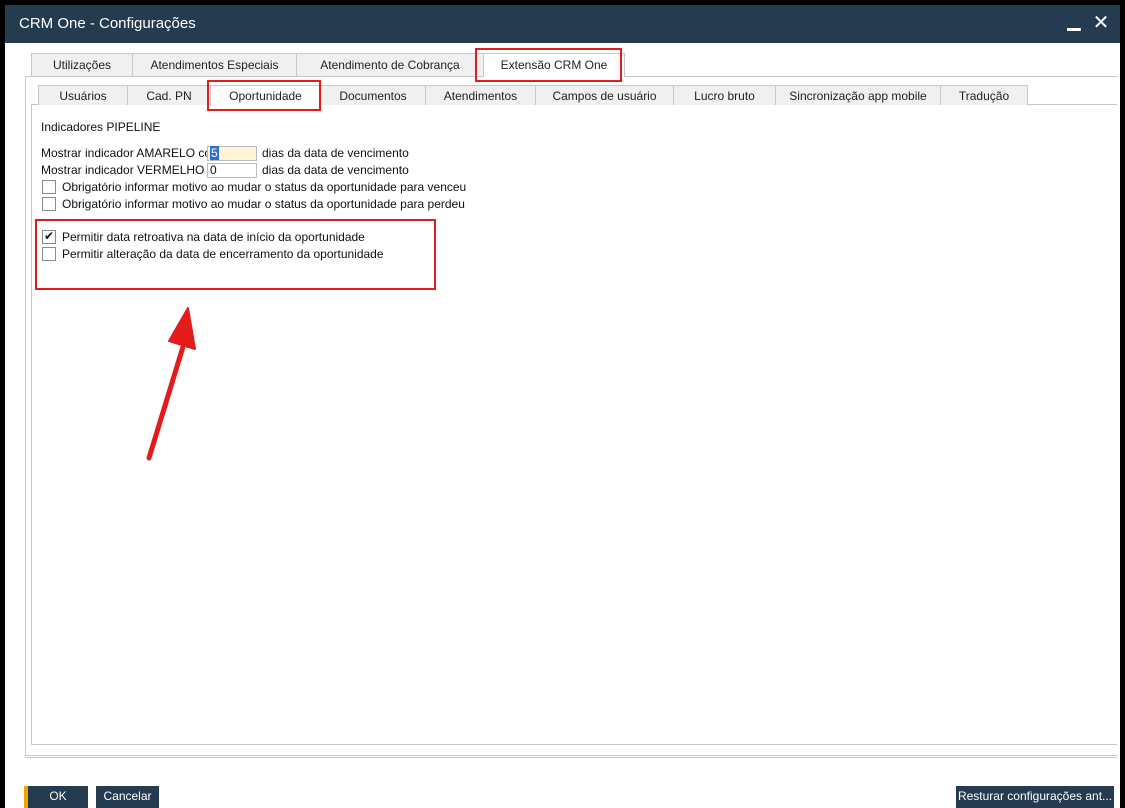  I want to click on footer-divider, so click(571, 757).